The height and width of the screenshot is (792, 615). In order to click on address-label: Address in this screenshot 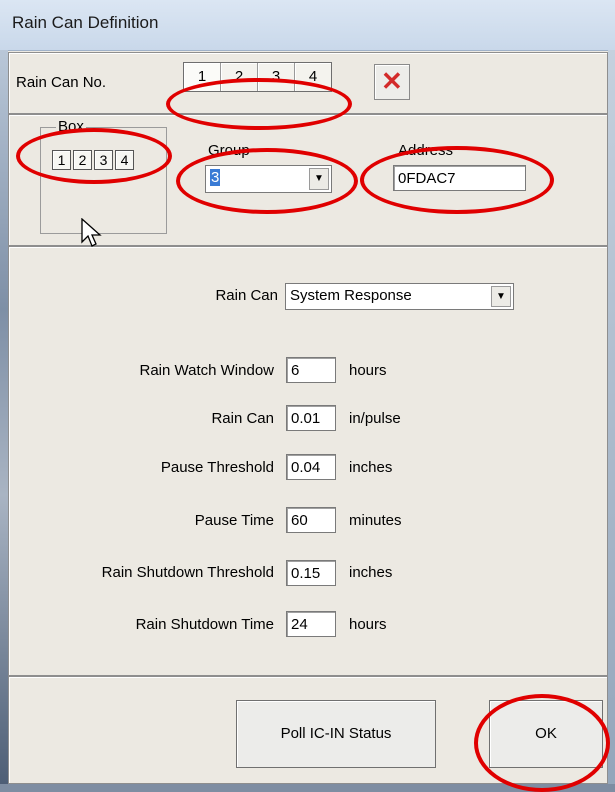, I will do `click(426, 150)`.